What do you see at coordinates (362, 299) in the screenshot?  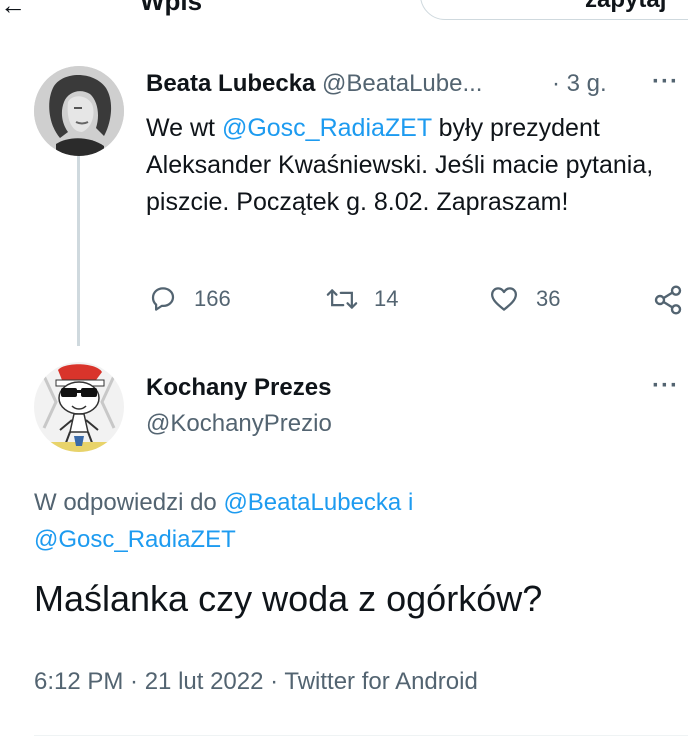 I see `retweet-button: 14` at bounding box center [362, 299].